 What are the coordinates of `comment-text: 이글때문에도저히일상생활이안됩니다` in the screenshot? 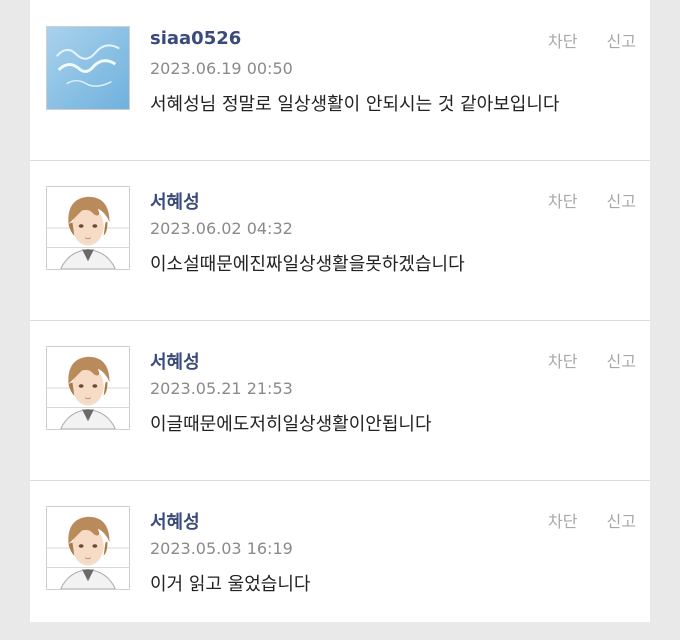 It's located at (291, 424).